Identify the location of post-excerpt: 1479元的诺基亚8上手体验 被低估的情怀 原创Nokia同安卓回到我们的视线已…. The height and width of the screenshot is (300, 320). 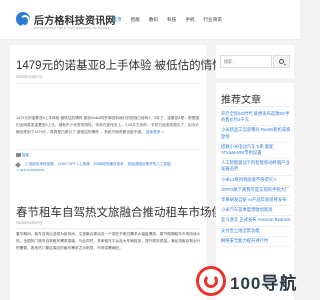
(109, 125).